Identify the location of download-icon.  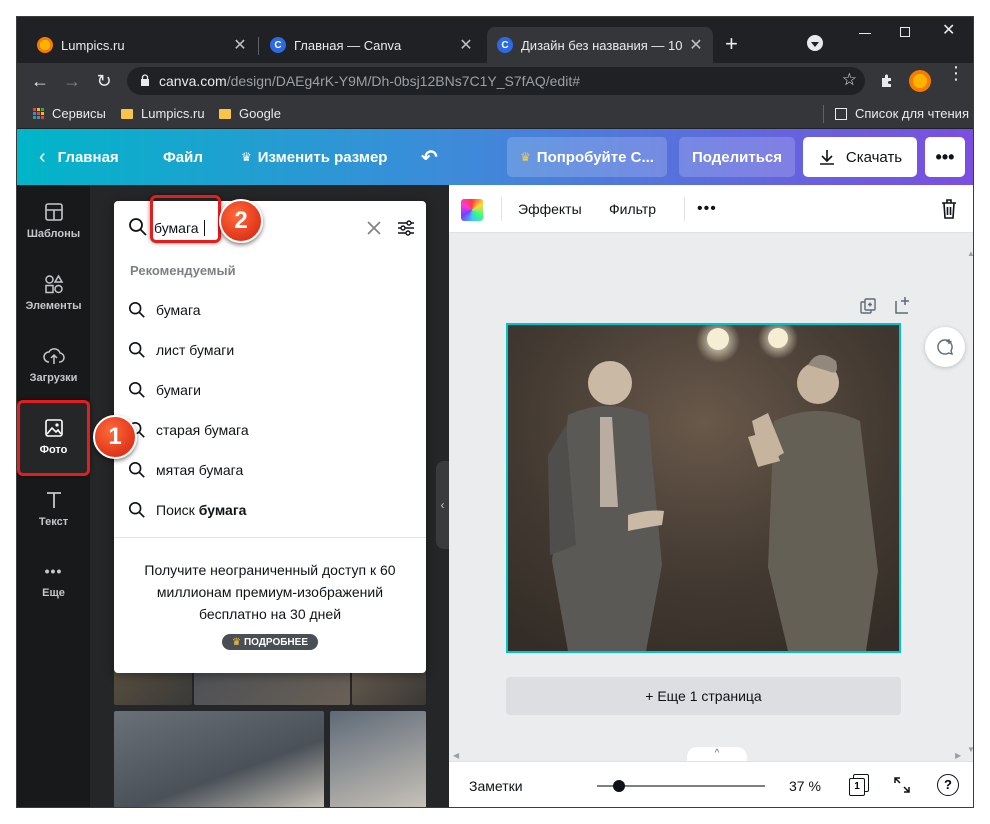
(826, 157).